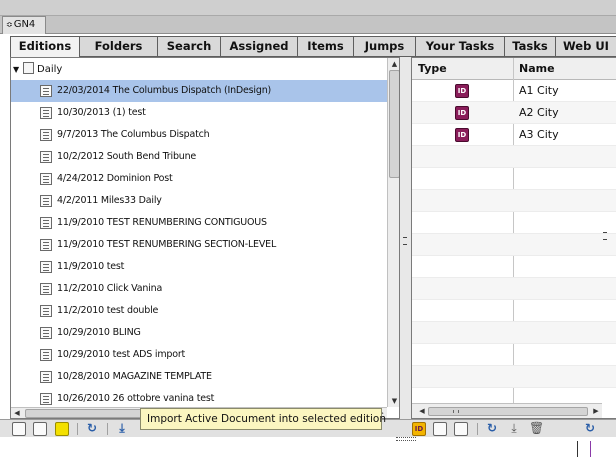 The width and height of the screenshot is (616, 457). I want to click on panel-tab-gn4: ≎GN4, so click(24, 25).